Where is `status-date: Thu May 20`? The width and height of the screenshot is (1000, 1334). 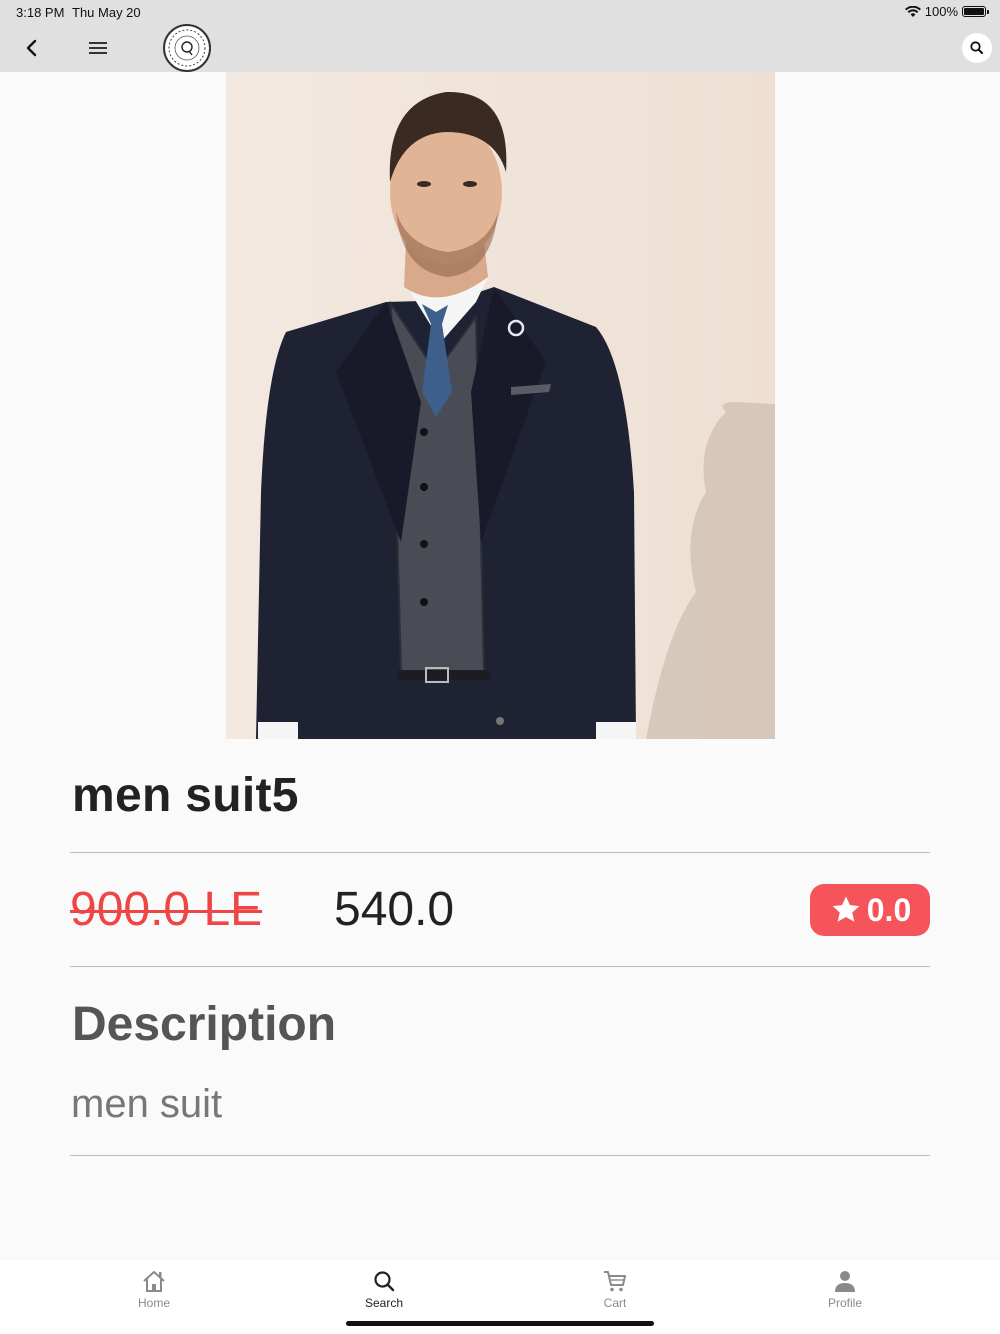 status-date: Thu May 20 is located at coordinates (106, 12).